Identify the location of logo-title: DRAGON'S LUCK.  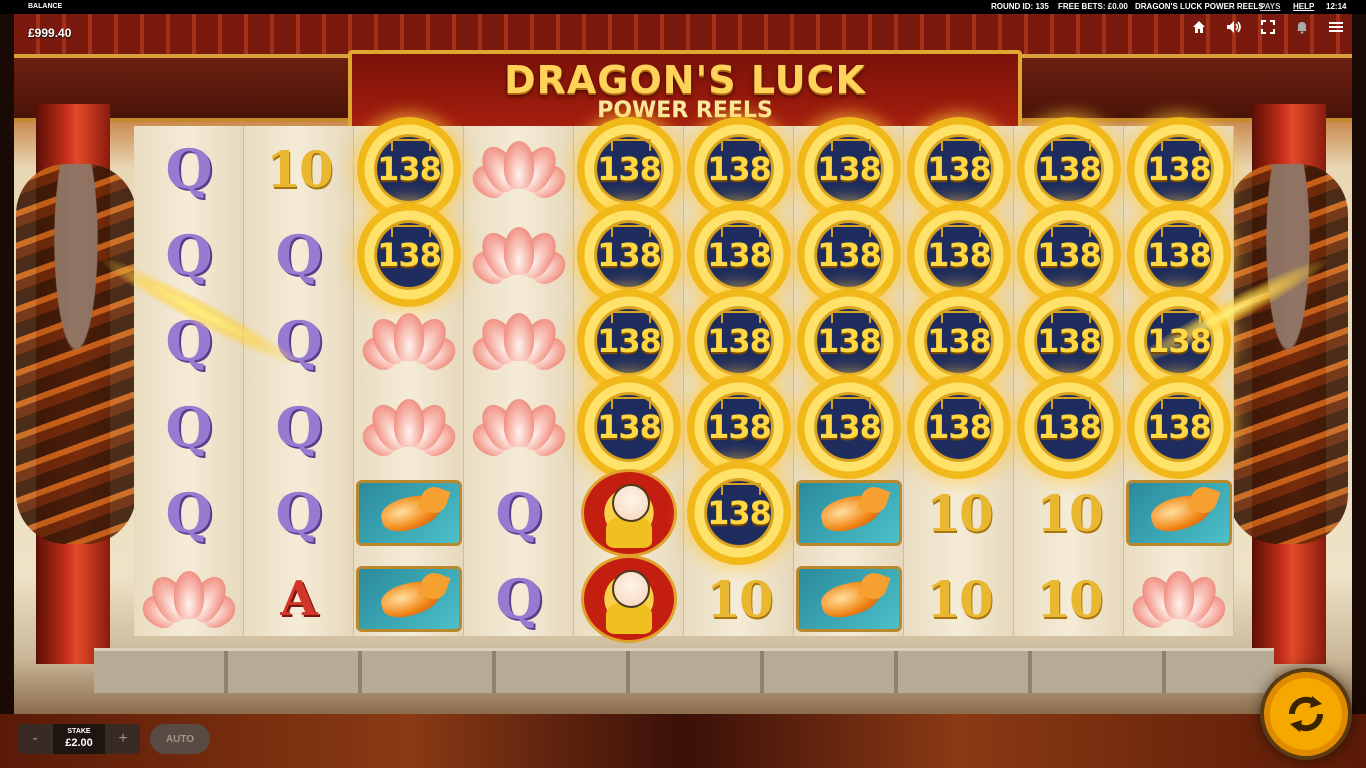
(685, 80).